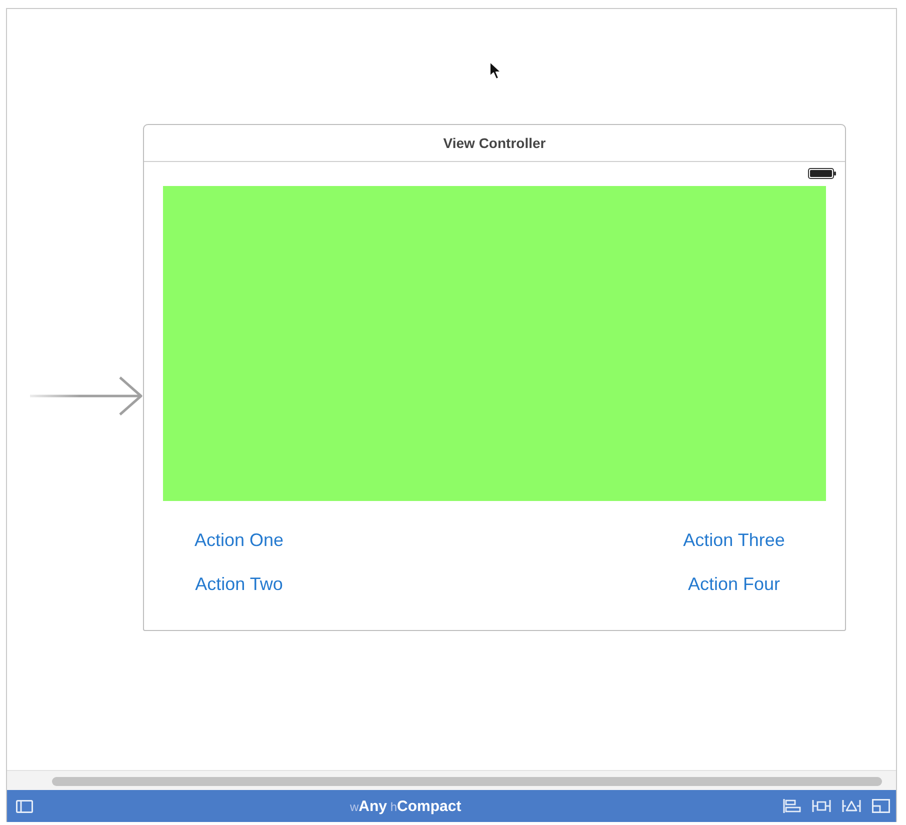 The image size is (906, 825). Describe the element at coordinates (851, 806) in the screenshot. I see `bracketed-triangle-icon` at that location.